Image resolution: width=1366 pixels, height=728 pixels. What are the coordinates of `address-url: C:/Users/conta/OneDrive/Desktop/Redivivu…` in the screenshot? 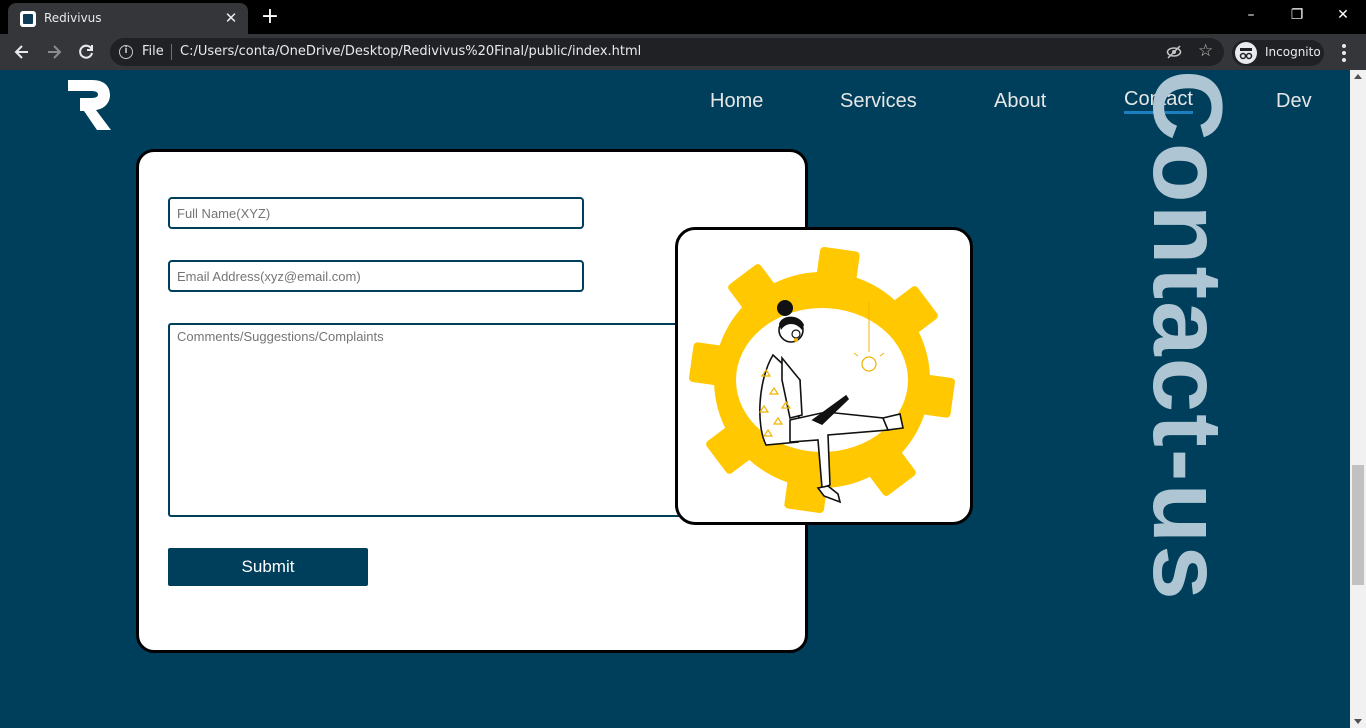 It's located at (410, 51).